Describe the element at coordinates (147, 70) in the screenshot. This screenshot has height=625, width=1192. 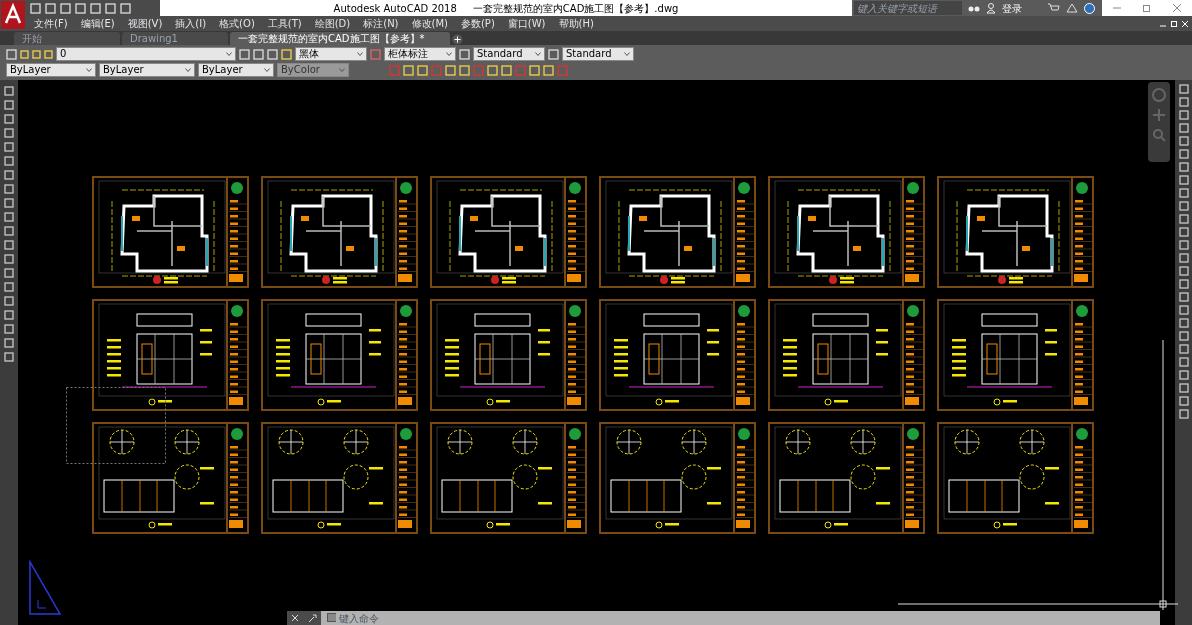
I see `linetype-dropdown: ByLayer` at that location.